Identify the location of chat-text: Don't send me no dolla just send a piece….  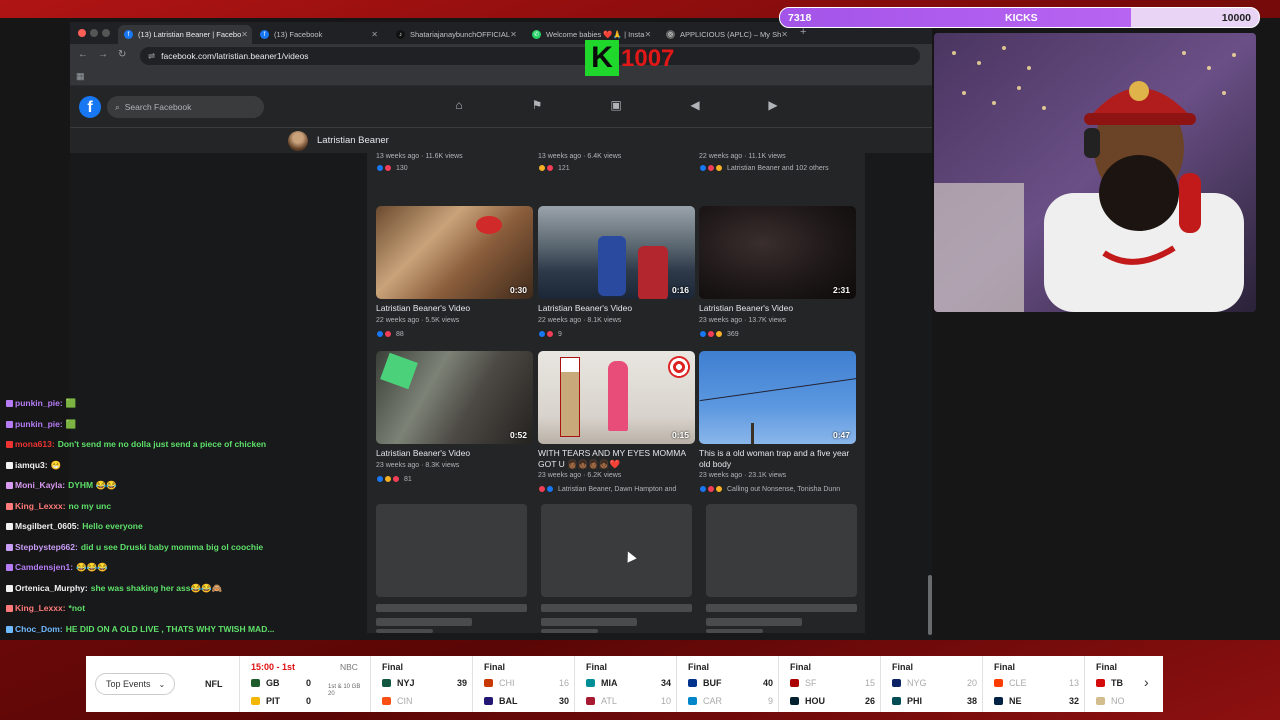
(162, 444).